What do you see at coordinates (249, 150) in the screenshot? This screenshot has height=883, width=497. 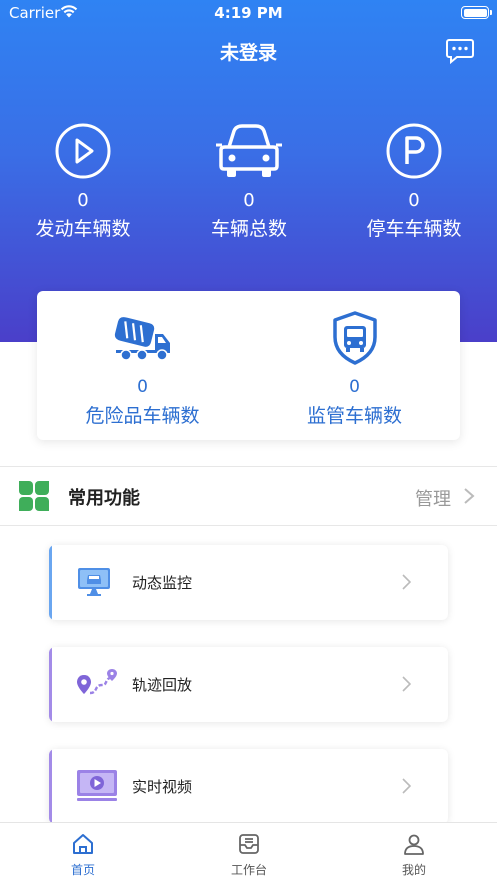 I see `car-icon` at bounding box center [249, 150].